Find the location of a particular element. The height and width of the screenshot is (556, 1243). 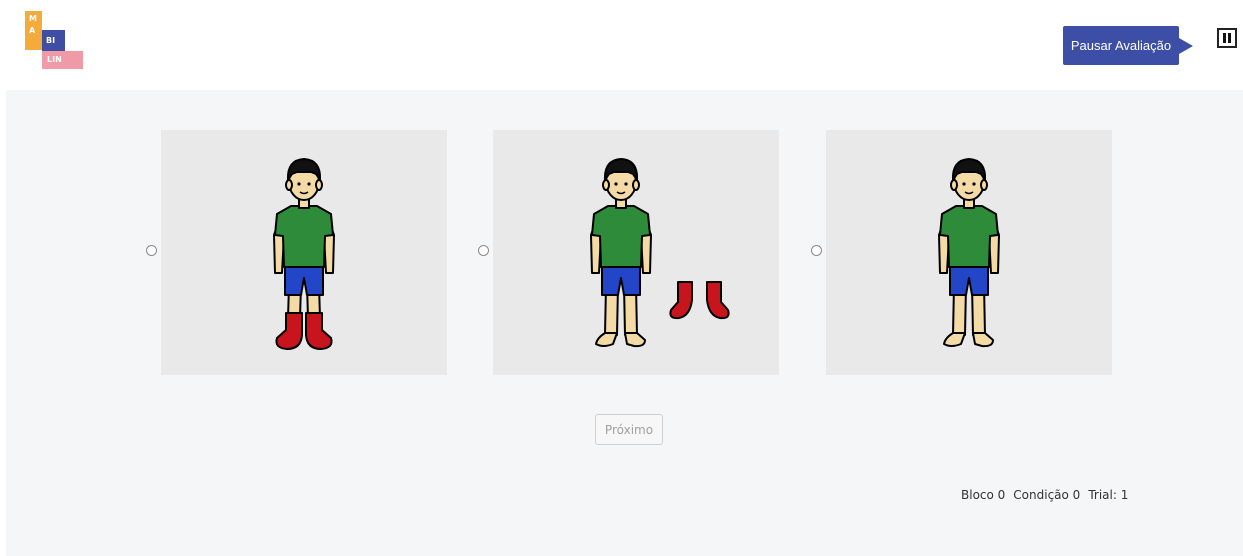

mabilin-logo: M A BI LIN is located at coordinates (55, 41).